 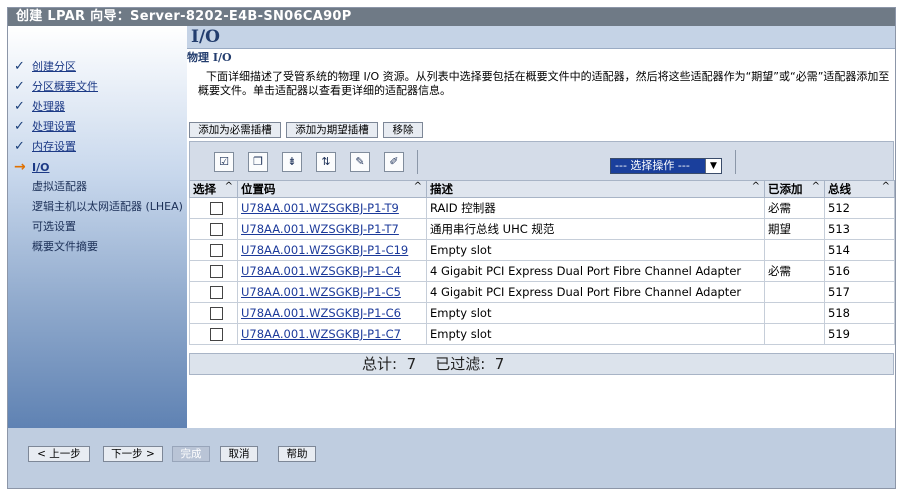 I want to click on row-added: 期望, so click(x=794, y=229).